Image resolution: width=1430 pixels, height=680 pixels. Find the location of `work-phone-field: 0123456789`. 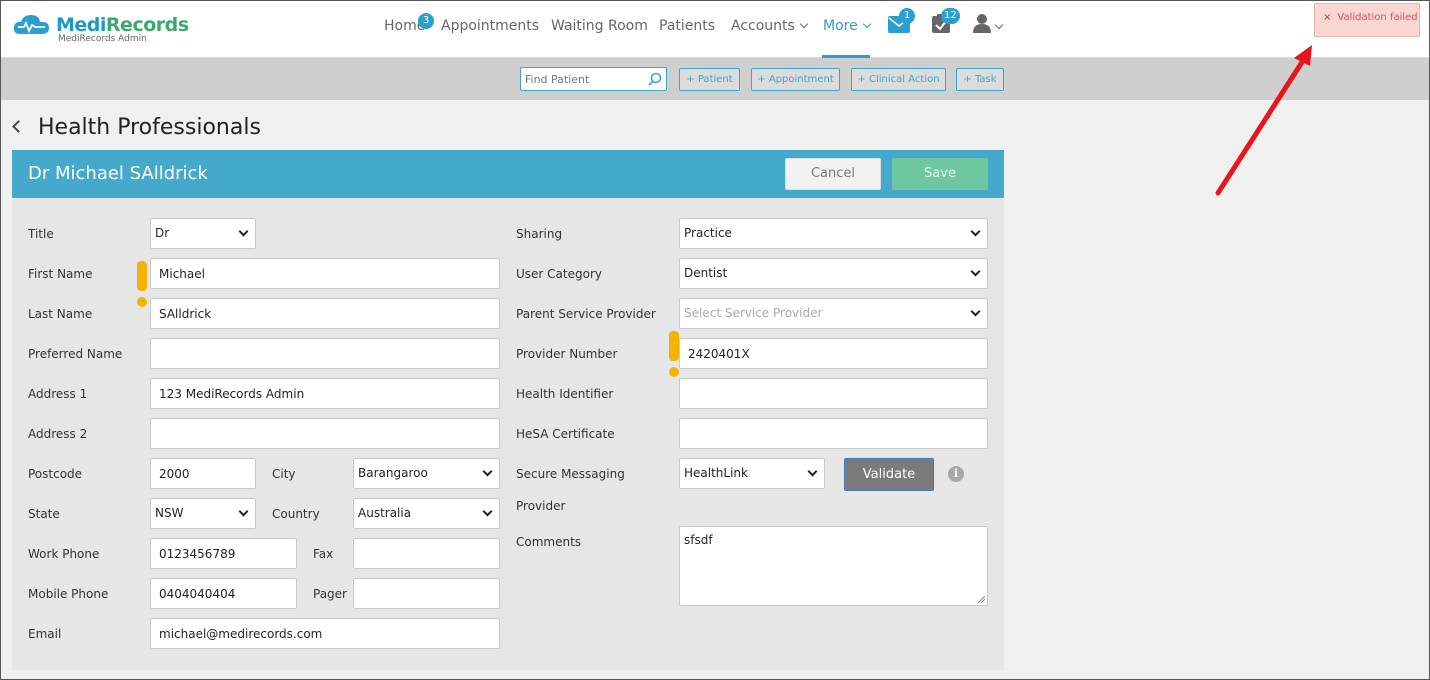

work-phone-field: 0123456789 is located at coordinates (223, 553).